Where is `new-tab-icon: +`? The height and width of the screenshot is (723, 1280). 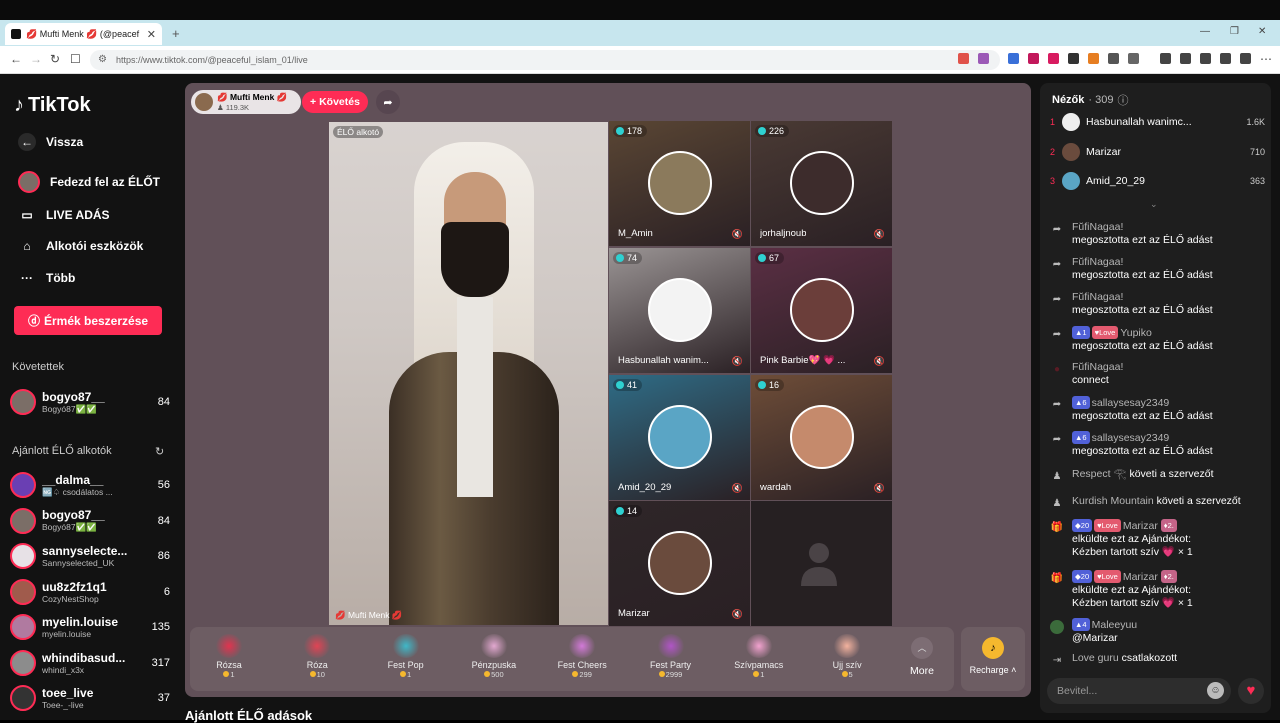 new-tab-icon: + is located at coordinates (176, 33).